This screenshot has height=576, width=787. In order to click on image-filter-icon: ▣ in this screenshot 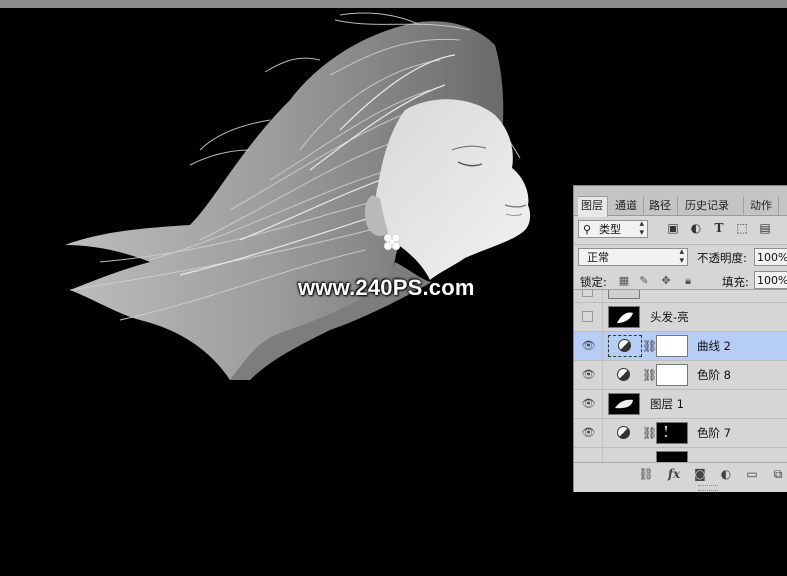, I will do `click(673, 228)`.